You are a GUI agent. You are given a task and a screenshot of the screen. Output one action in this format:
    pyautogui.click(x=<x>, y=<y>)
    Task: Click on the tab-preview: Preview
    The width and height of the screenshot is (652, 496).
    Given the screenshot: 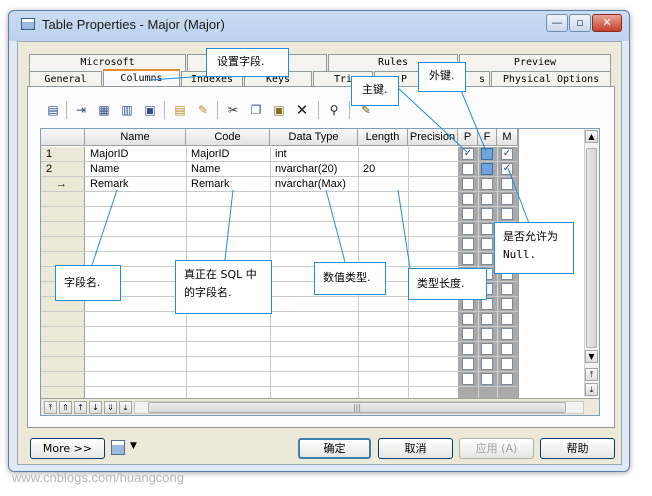 What is the action you would take?
    pyautogui.click(x=535, y=62)
    